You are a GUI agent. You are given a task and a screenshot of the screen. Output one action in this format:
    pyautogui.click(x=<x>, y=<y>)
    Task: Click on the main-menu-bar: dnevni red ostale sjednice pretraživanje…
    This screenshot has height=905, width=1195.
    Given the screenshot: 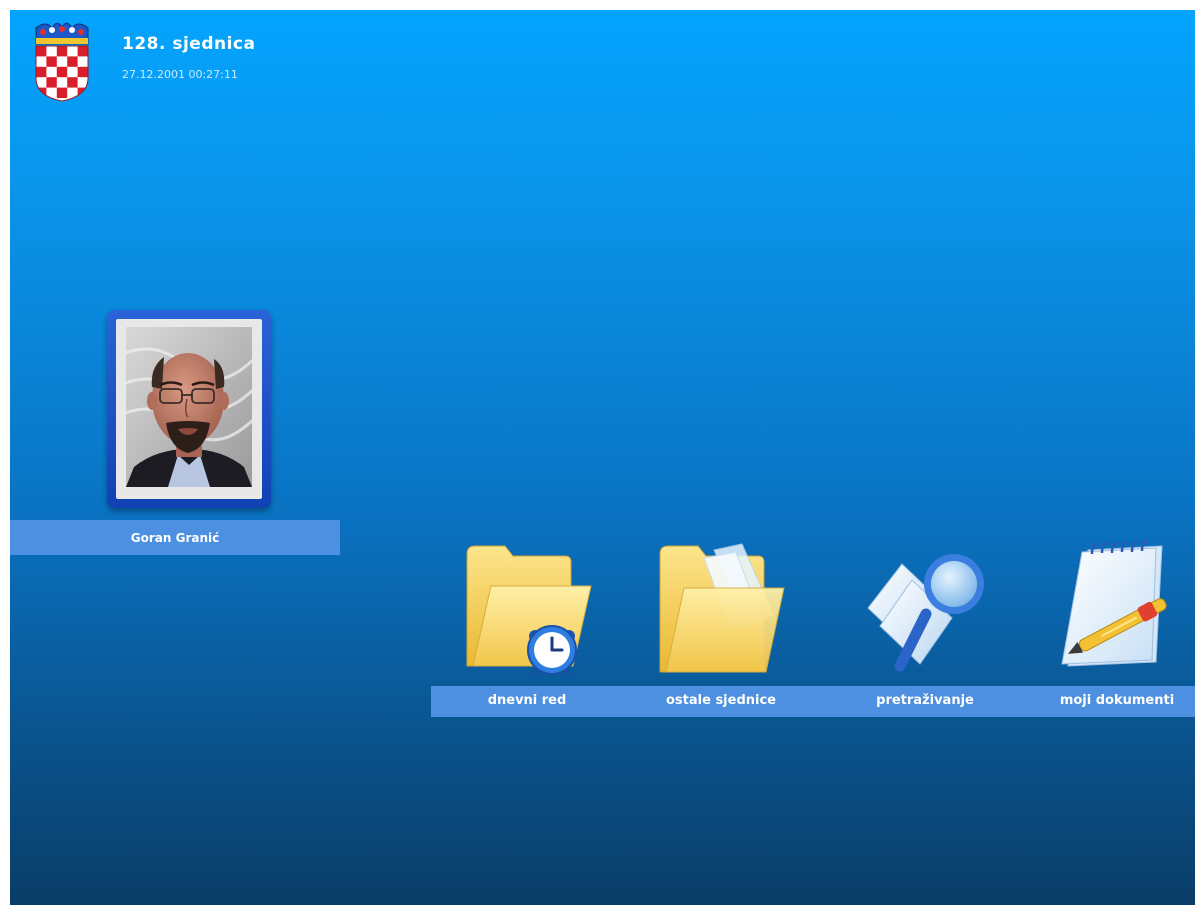 What is the action you would take?
    pyautogui.click(x=813, y=701)
    